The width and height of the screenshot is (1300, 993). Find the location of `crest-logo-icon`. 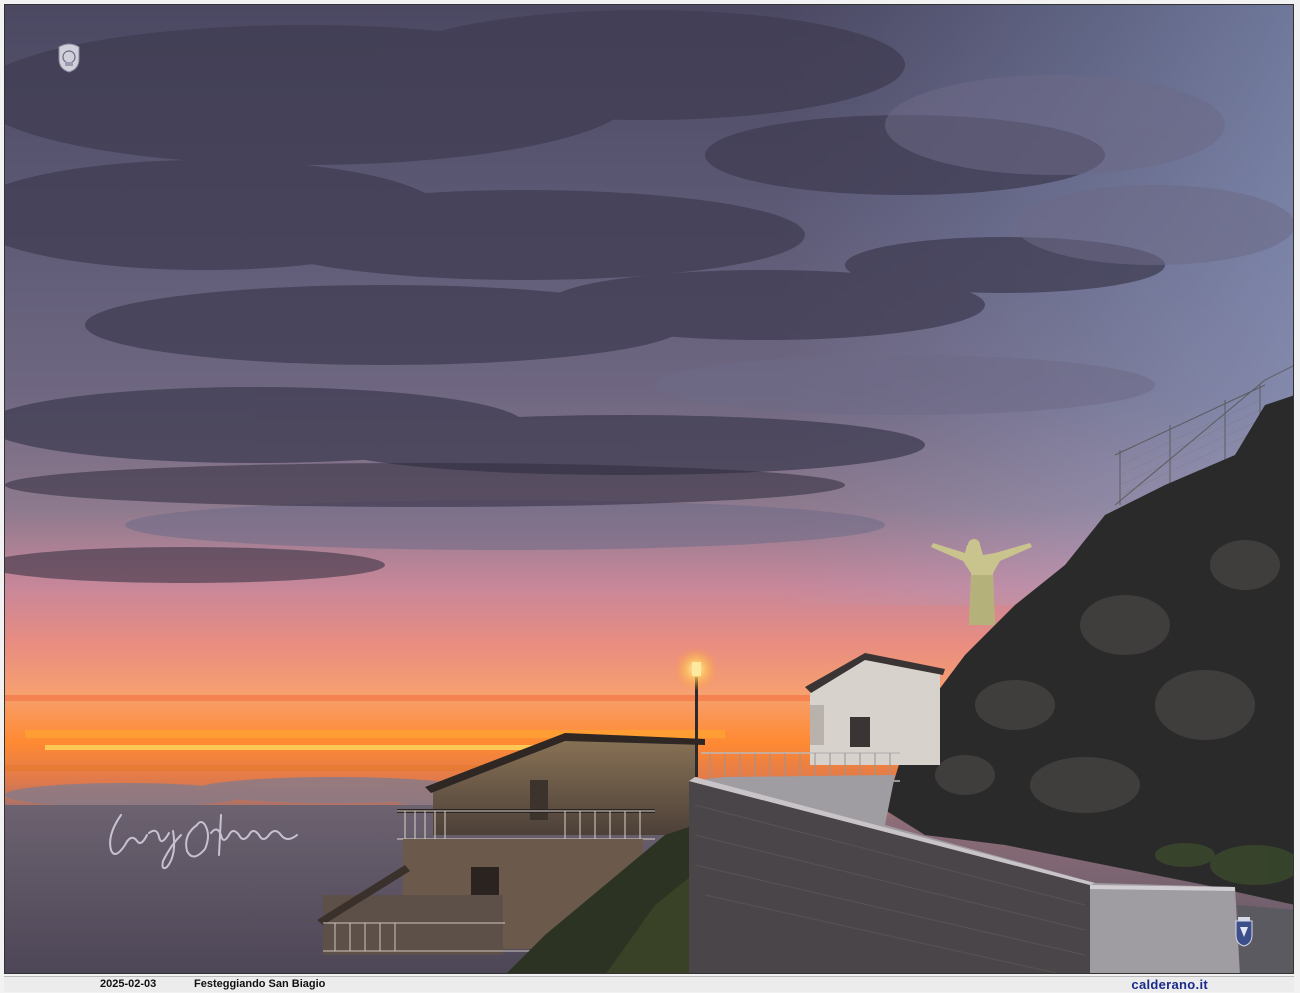

crest-logo-icon is located at coordinates (69, 58).